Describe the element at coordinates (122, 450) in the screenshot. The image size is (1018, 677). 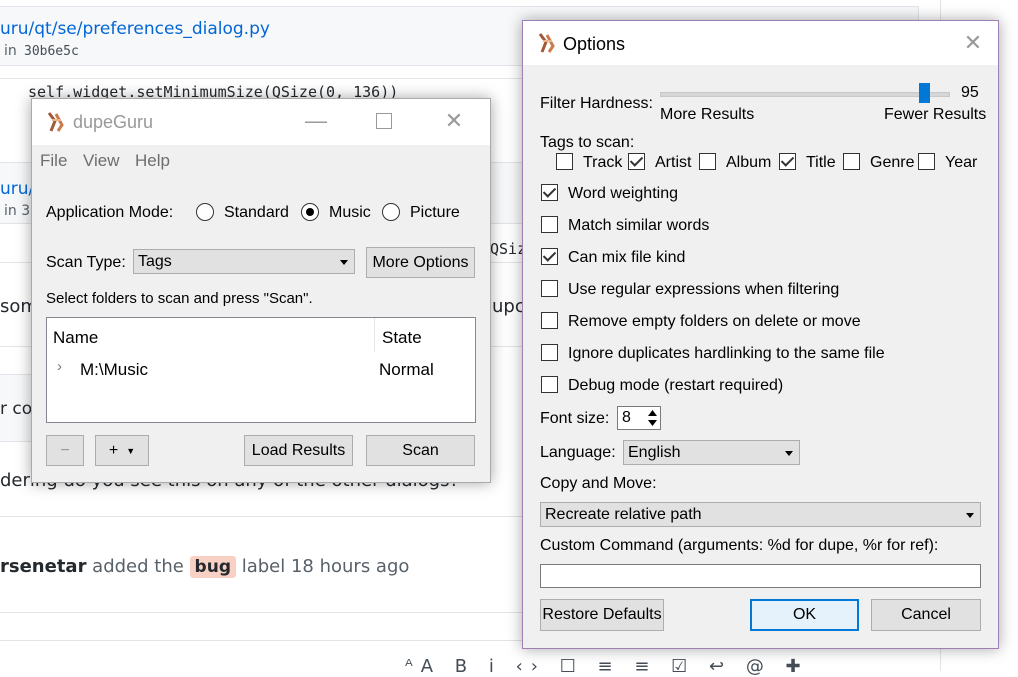
I see `add-folder-button: + ▼` at that location.